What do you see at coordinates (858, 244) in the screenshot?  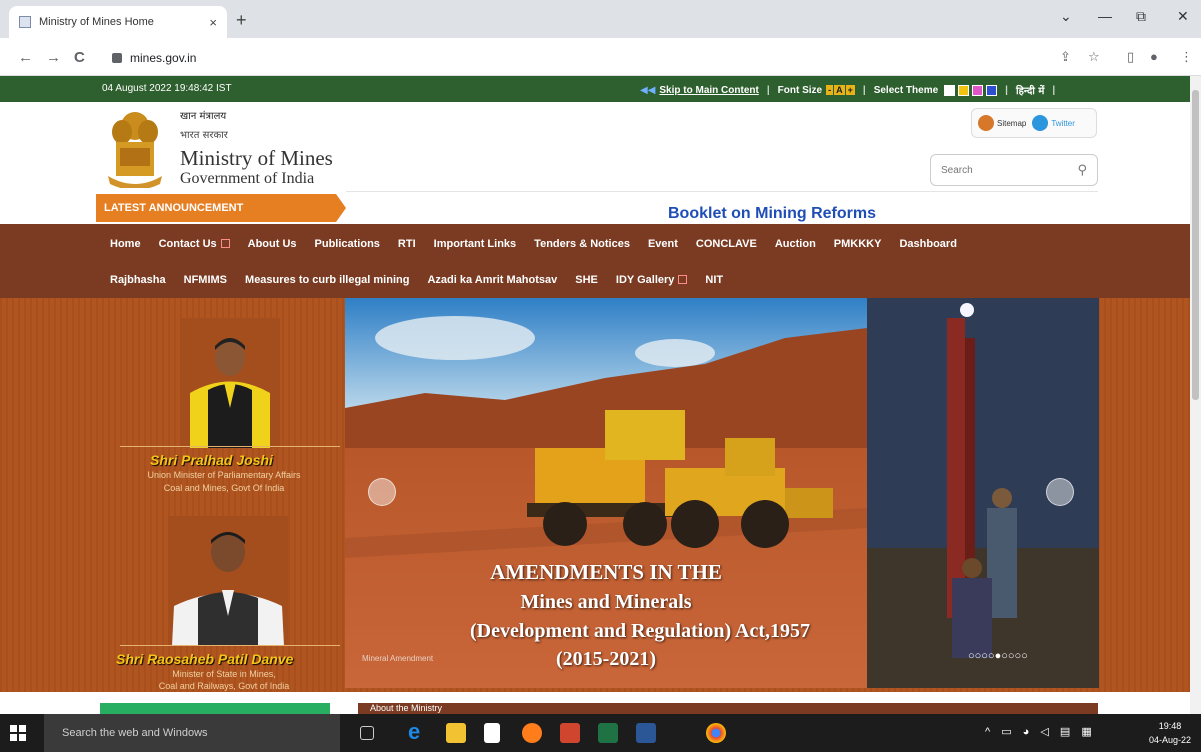 I see `nav-pmkkky: PMKKKY` at bounding box center [858, 244].